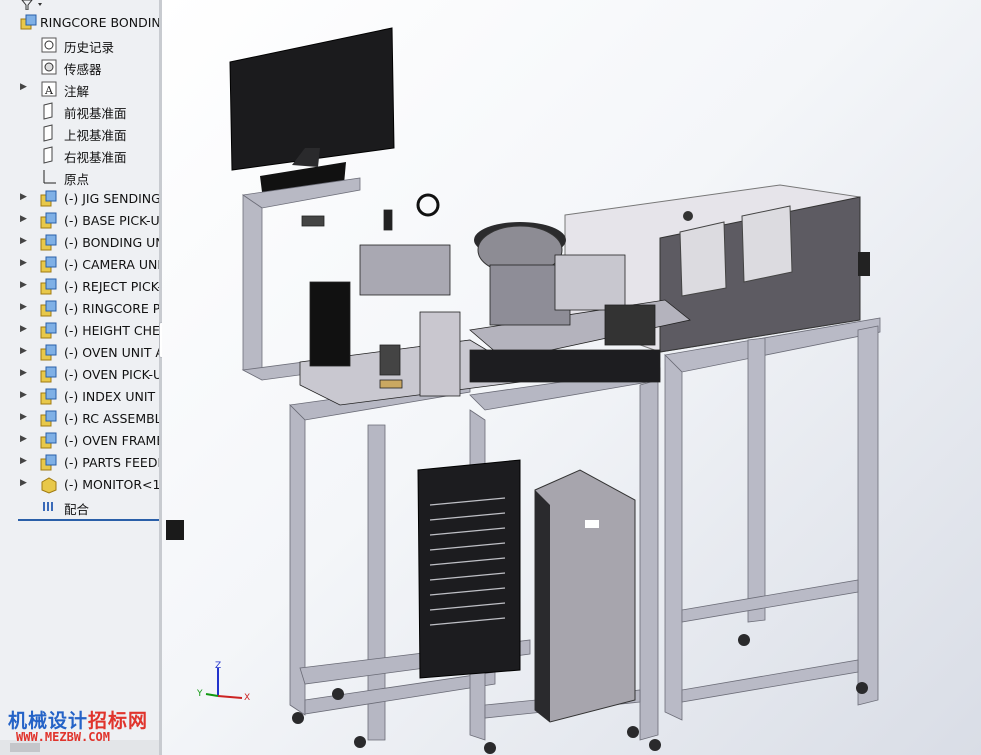 The width and height of the screenshot is (981, 755). I want to click on tree-item: 前视基准面, so click(79, 111).